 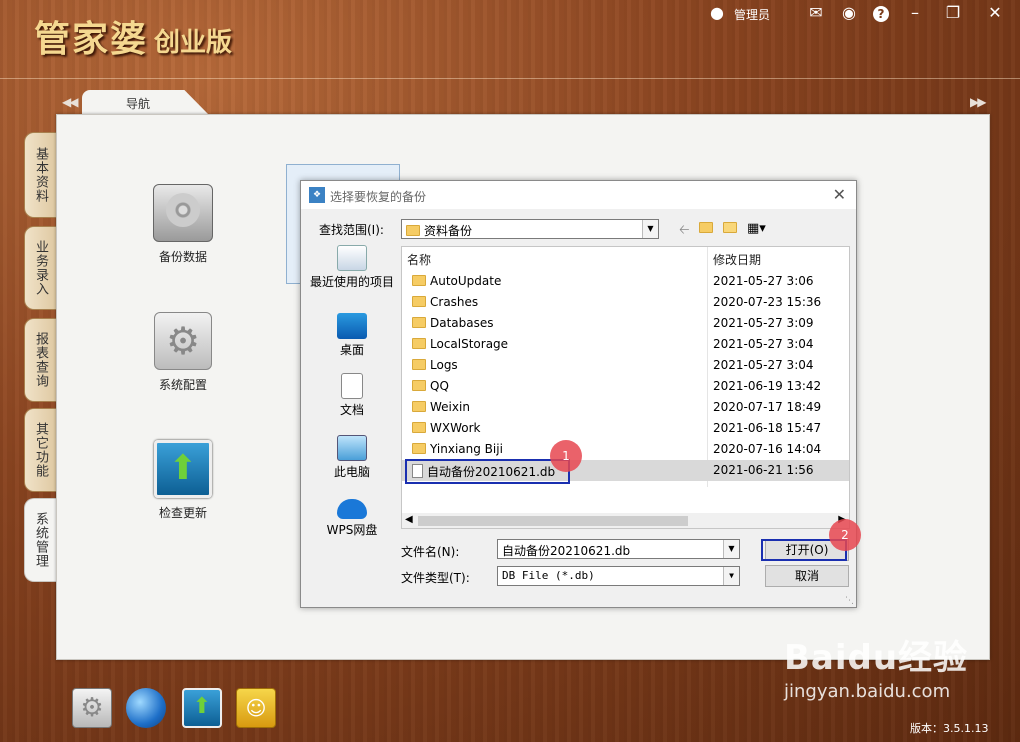 I want to click on nav-item-backup: 备份数据, so click(x=183, y=224).